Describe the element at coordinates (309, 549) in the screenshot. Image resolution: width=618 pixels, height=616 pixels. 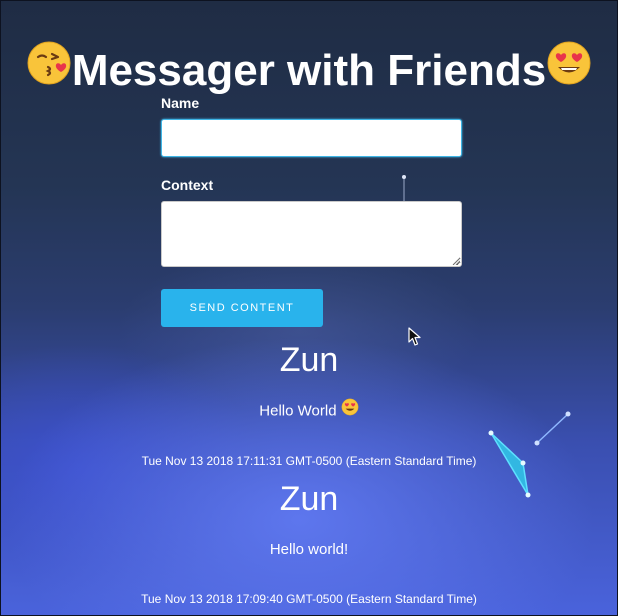
I see `message-text: Hello world!` at that location.